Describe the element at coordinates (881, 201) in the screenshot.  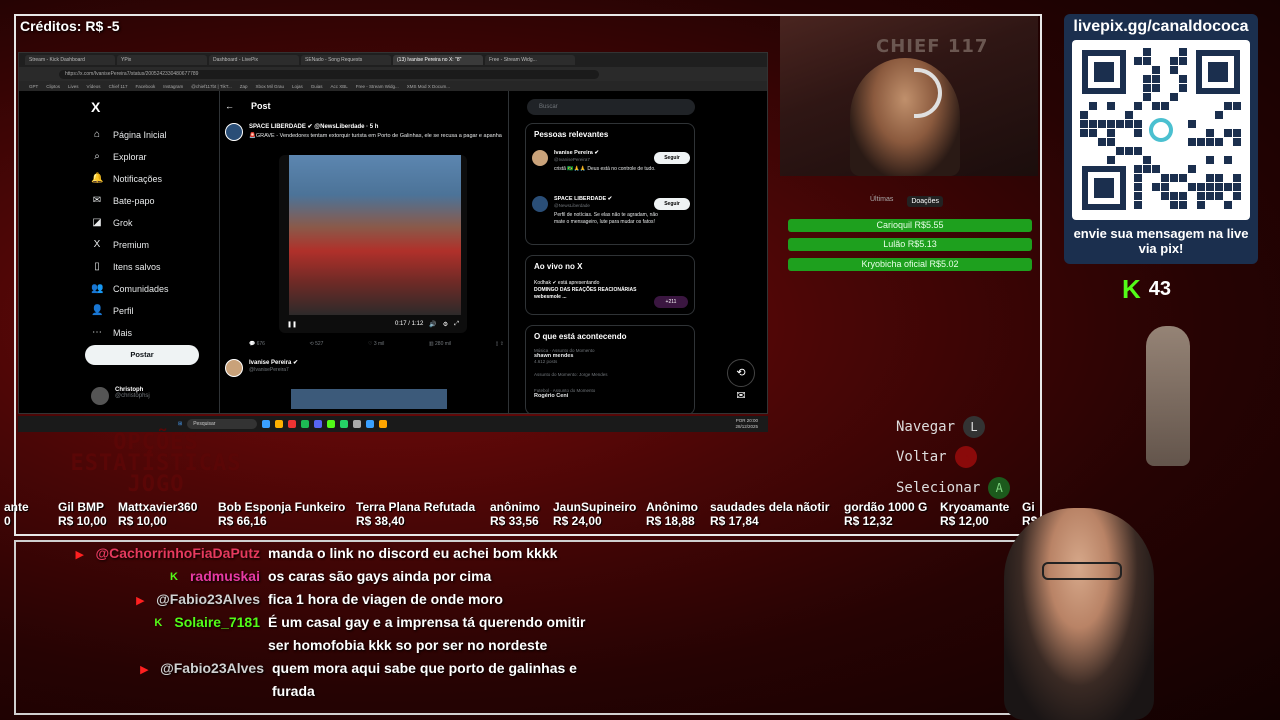
I see `tab-latest: Últimas` at that location.